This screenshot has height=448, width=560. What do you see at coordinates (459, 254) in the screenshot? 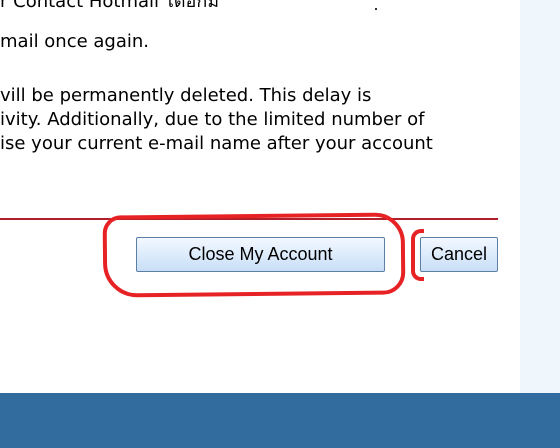
I see `cancel-button: Cancel` at bounding box center [459, 254].